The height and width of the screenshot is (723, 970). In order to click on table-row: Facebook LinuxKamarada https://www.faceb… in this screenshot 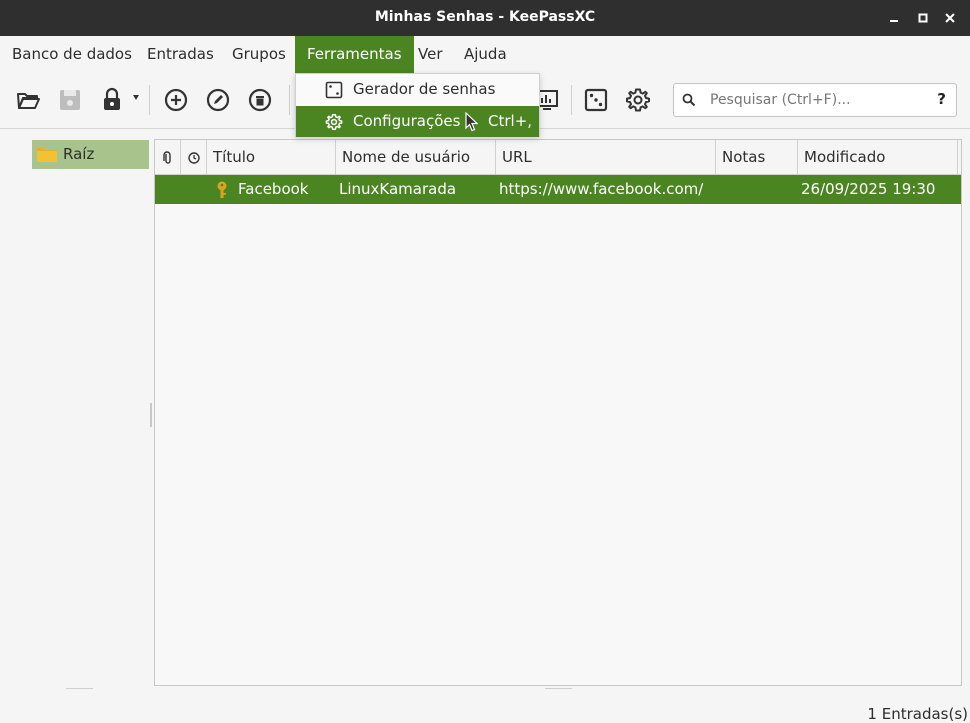, I will do `click(558, 189)`.